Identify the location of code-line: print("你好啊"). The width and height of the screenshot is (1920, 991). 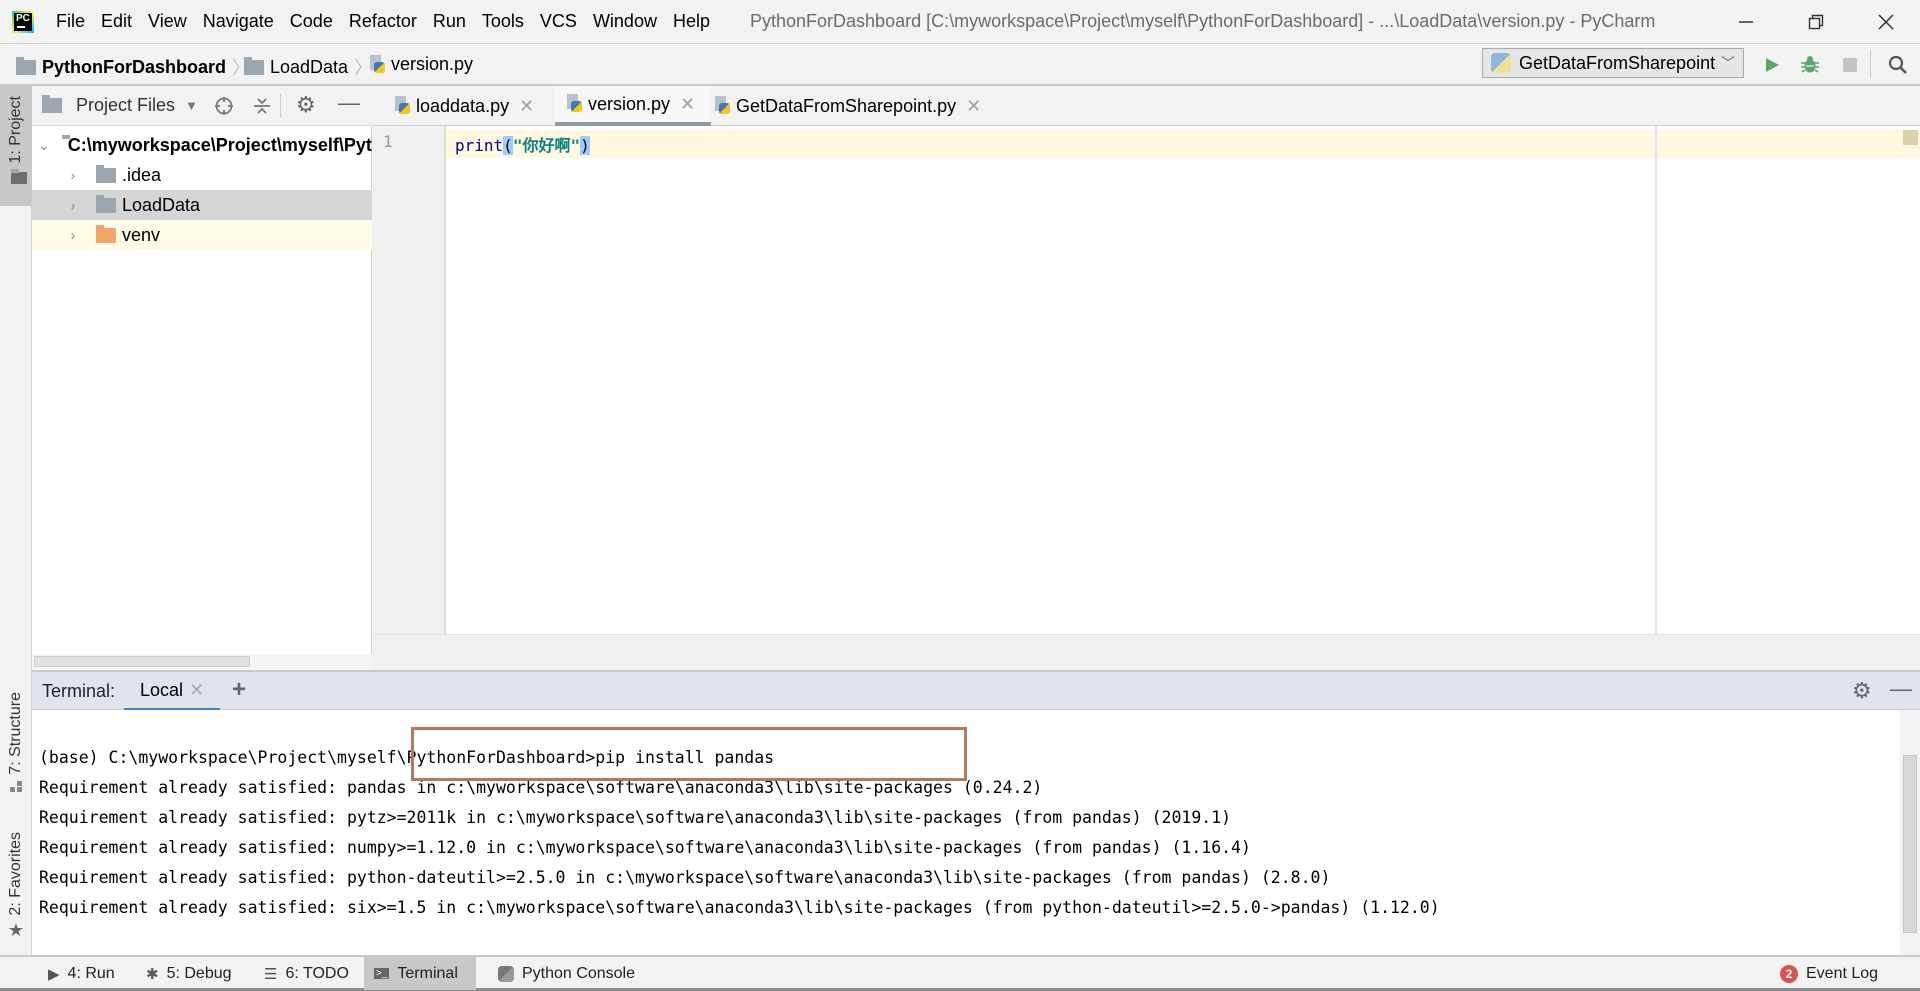
(522, 144).